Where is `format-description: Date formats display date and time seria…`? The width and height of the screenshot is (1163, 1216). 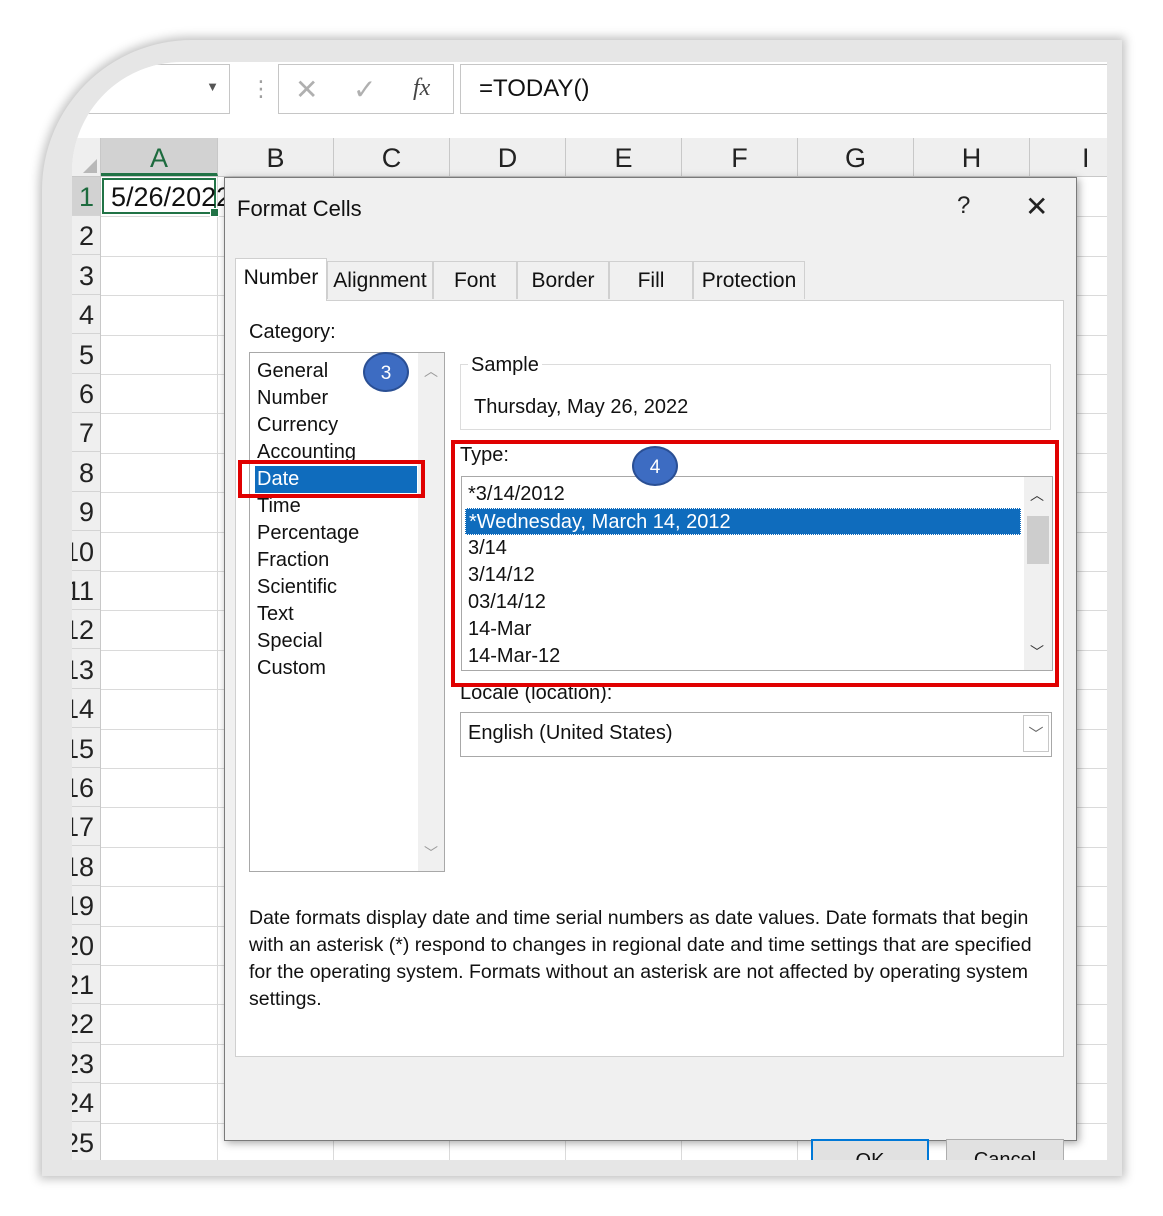
format-description: Date formats display date and time seria… is located at coordinates (640, 958).